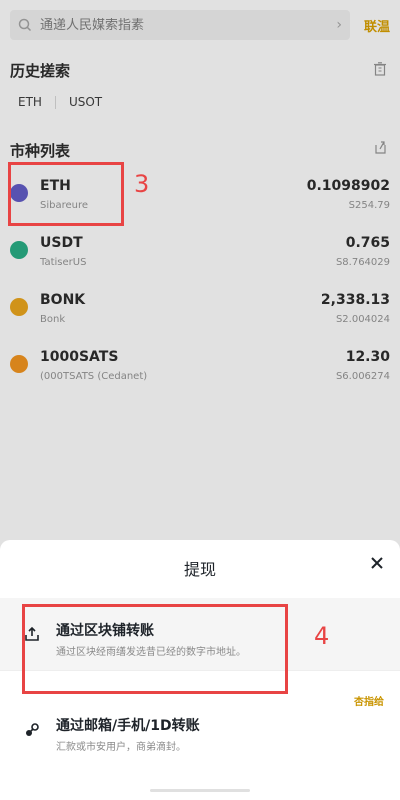 Image resolution: width=400 pixels, height=800 pixels. What do you see at coordinates (377, 563) in the screenshot?
I see `close-icon` at bounding box center [377, 563].